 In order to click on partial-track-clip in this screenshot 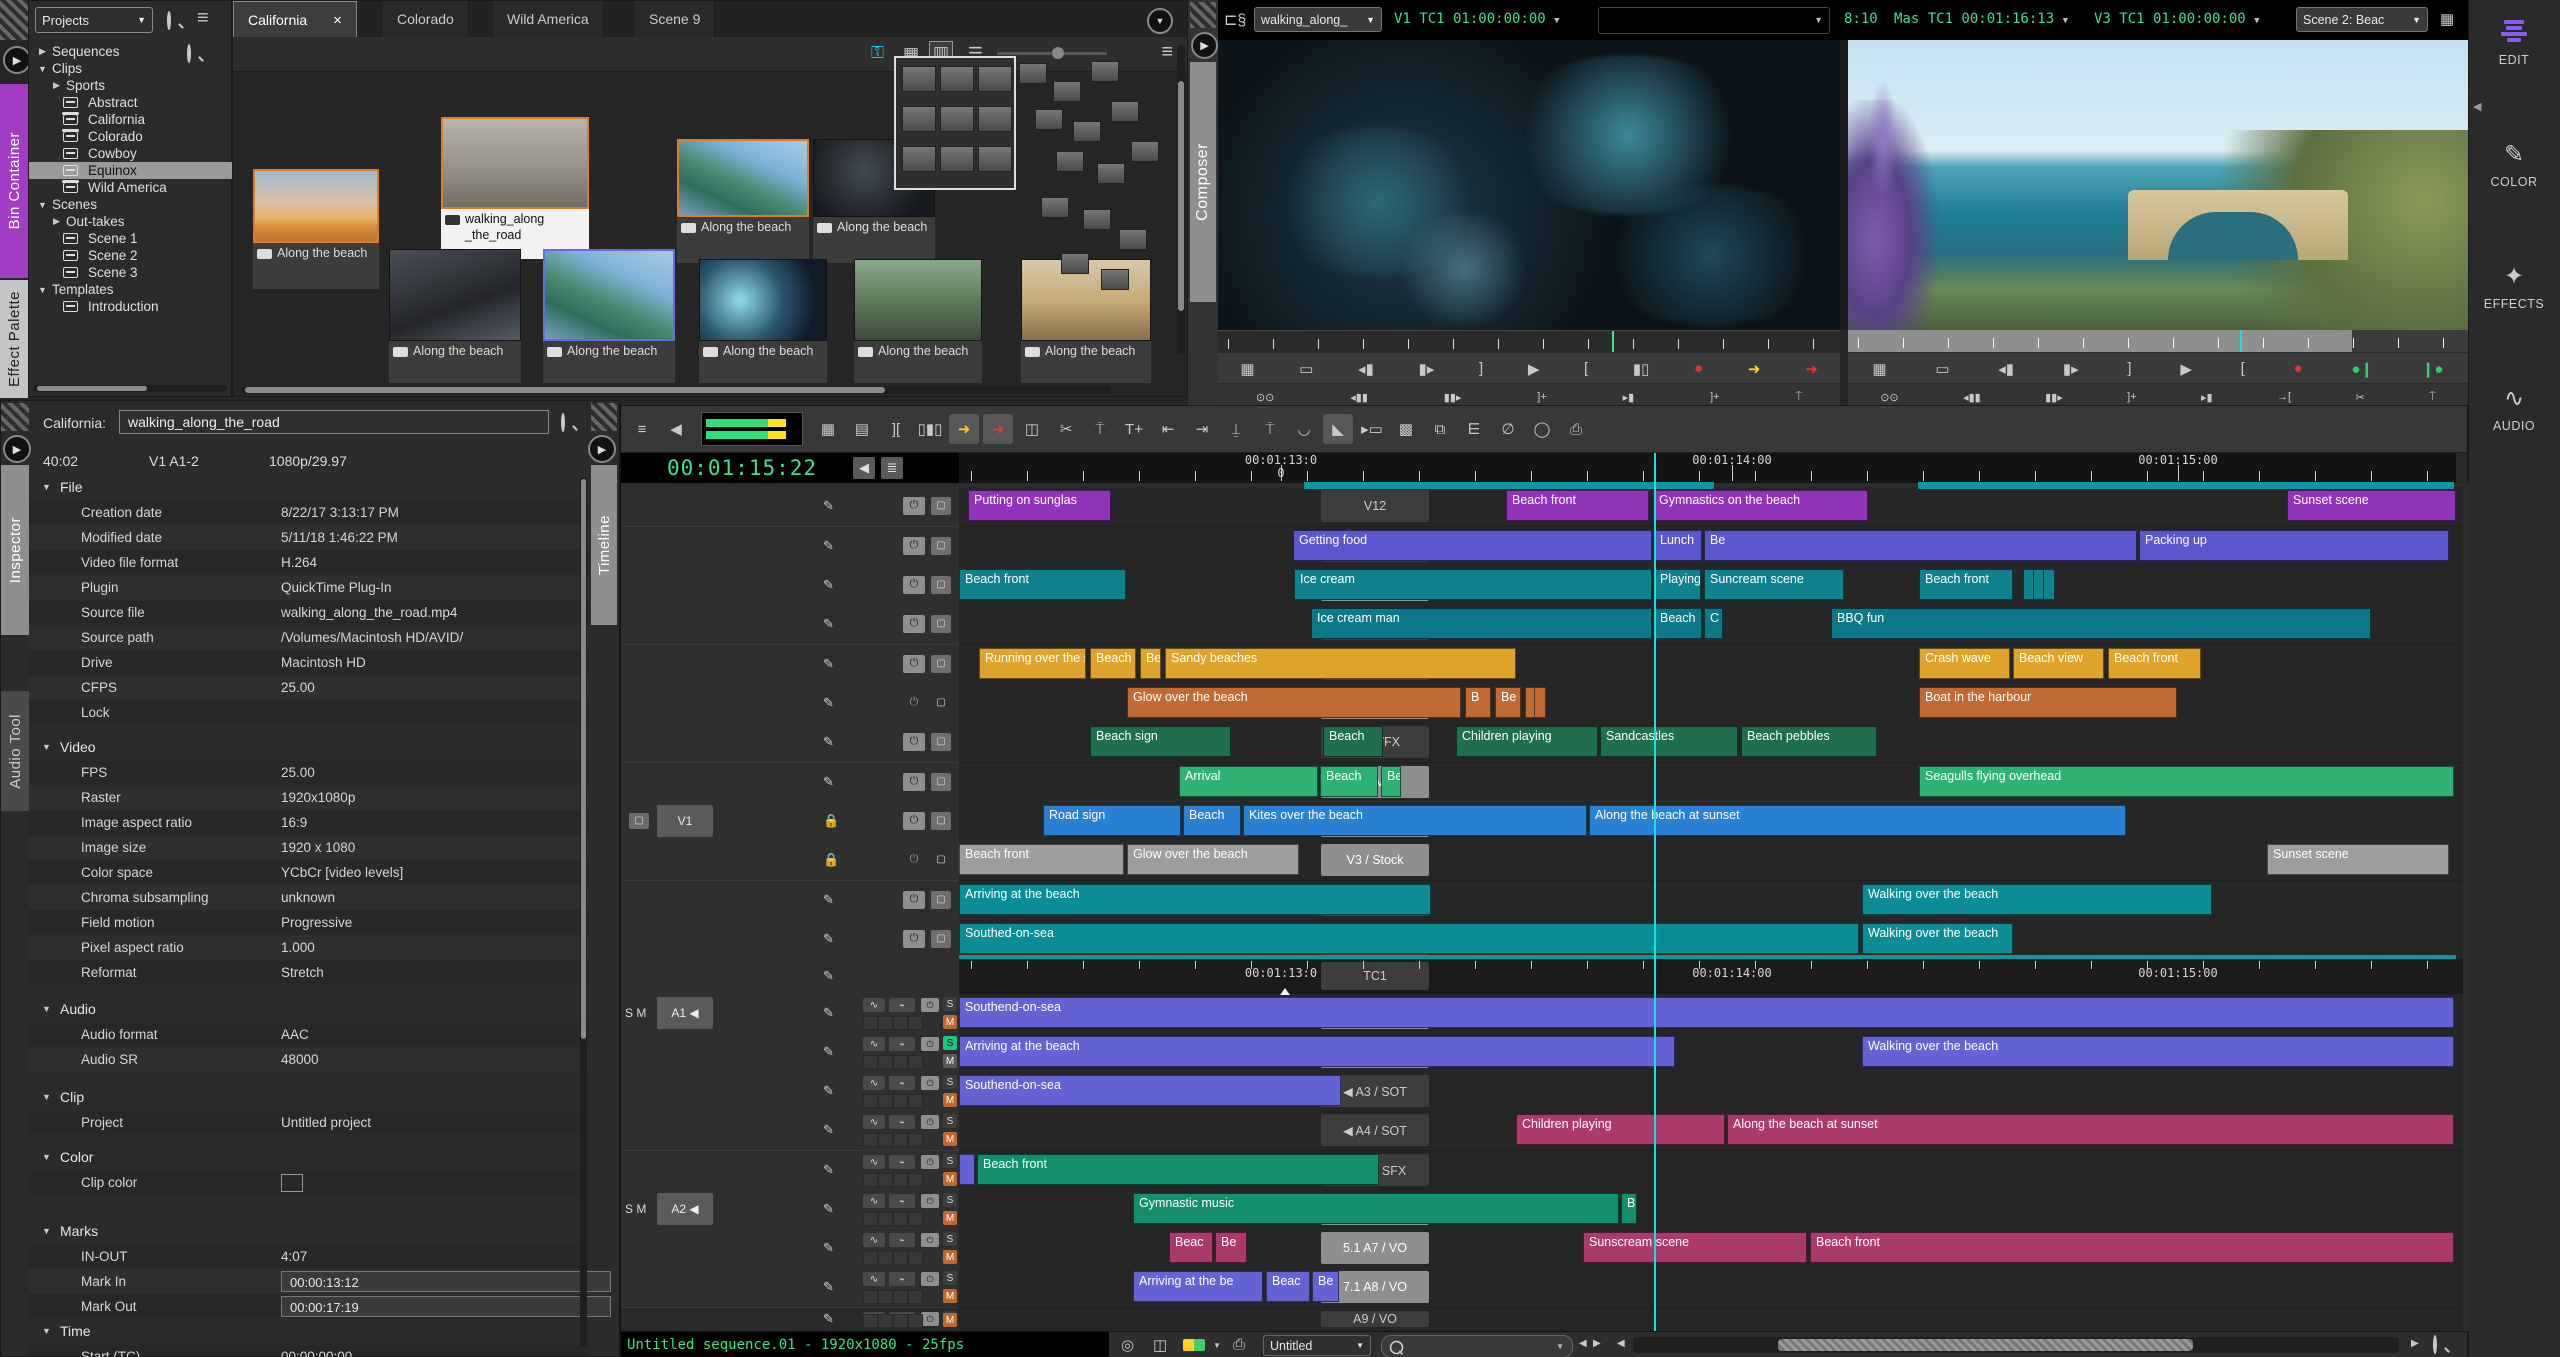, I will do `click(1509, 485)`.